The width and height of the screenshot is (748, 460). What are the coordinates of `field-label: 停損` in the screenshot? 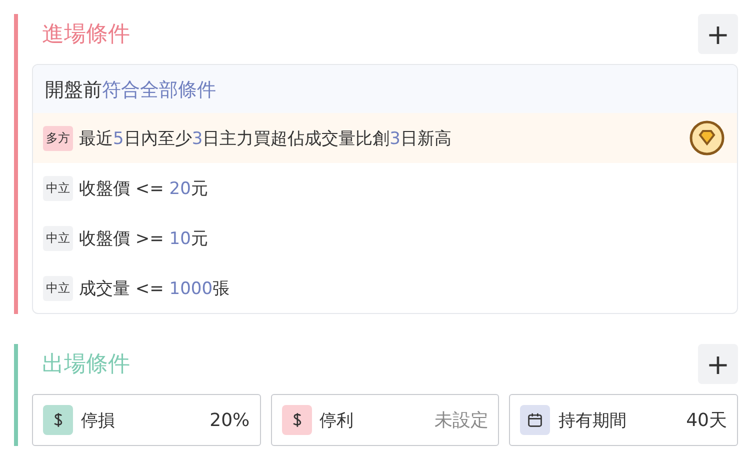 It's located at (98, 421).